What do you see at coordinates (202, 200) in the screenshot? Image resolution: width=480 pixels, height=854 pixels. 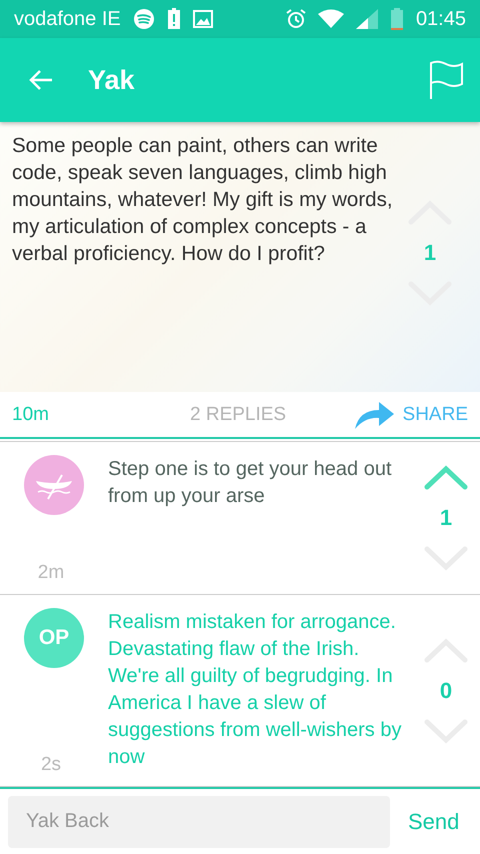 I see `post-text: Some people can paint, others can write code, speak seven languages, climb high mountains, whatever! My gift is my words, my articulation of complex concepts - a verbal proficiency. How do I profit?` at bounding box center [202, 200].